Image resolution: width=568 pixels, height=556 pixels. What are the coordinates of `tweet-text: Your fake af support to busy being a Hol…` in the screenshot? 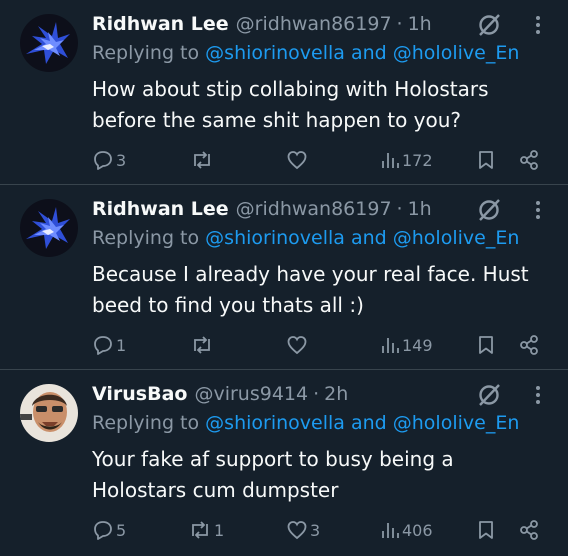 It's located at (273, 474).